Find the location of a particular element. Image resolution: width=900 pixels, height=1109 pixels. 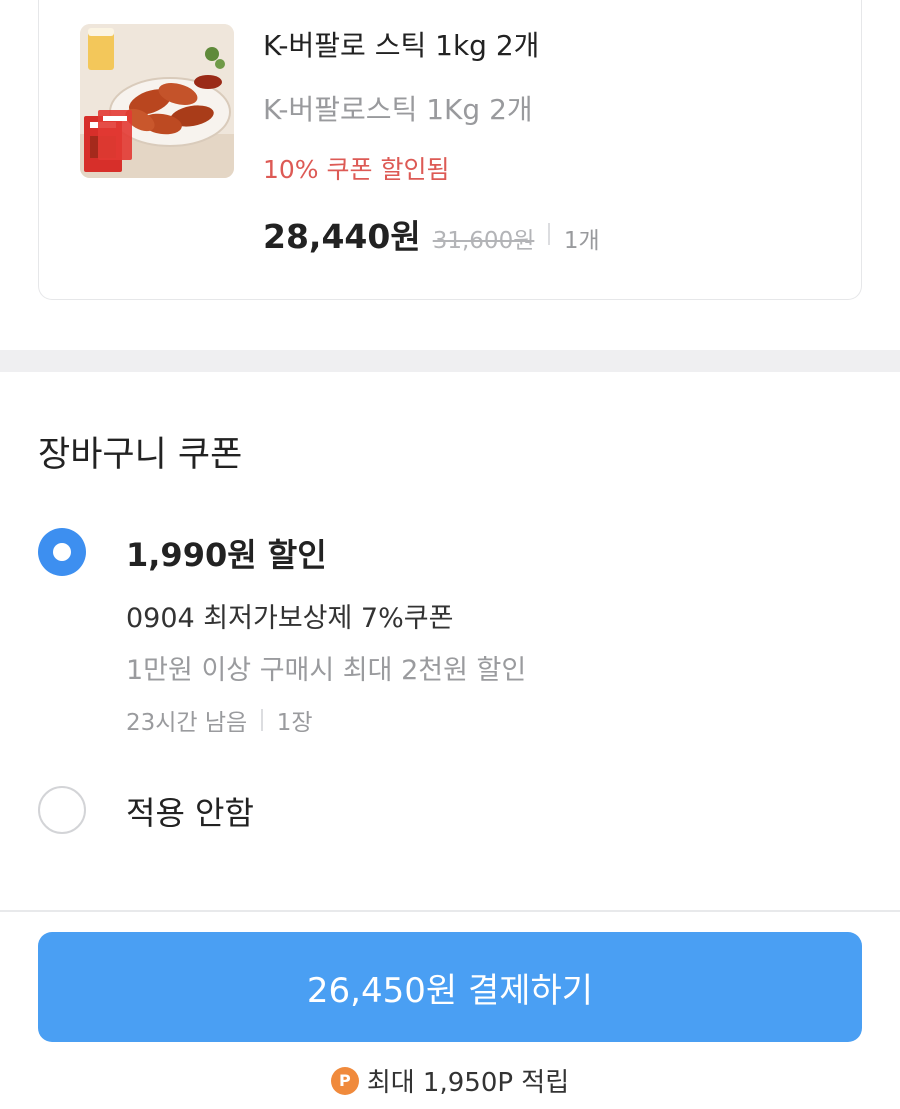

radio-checked-icon is located at coordinates (62, 552).